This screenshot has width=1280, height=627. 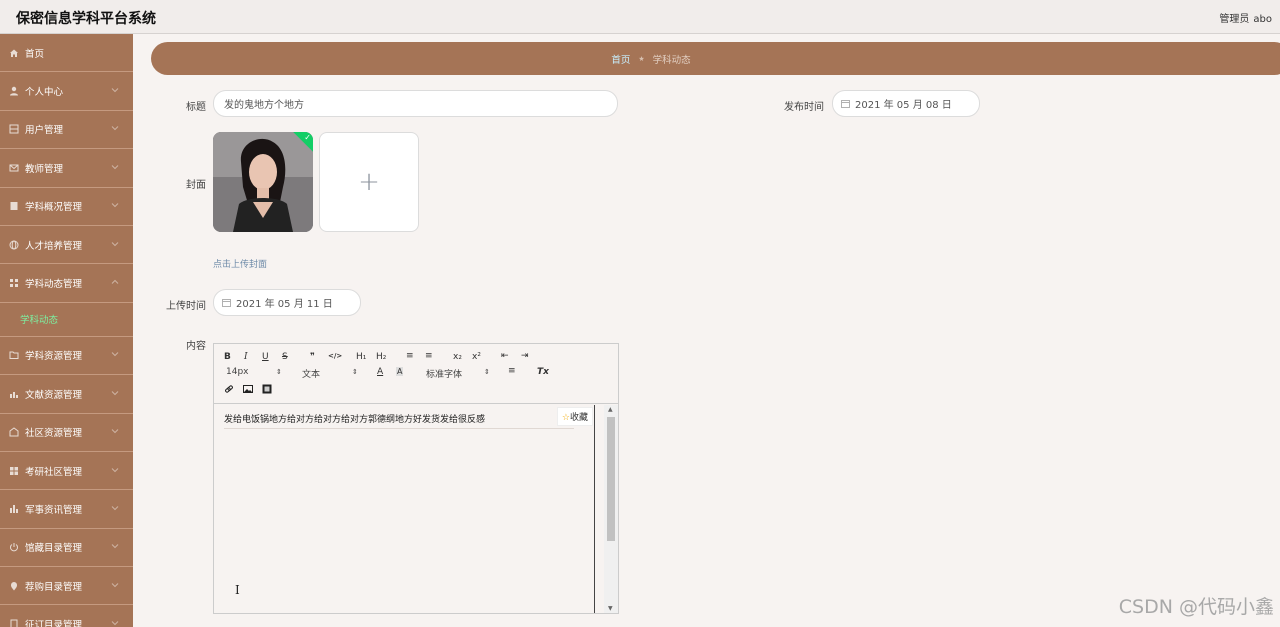 I want to click on sidebar-item-news-mgmt: 学科动态管理, so click(x=66, y=283).